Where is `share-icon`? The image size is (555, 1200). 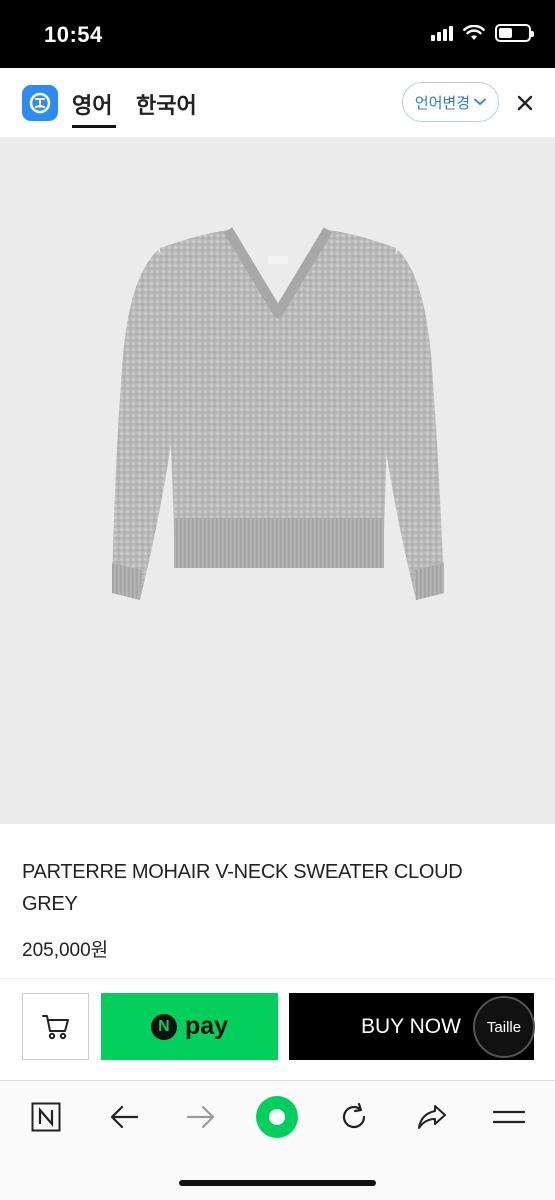 share-icon is located at coordinates (432, 1117).